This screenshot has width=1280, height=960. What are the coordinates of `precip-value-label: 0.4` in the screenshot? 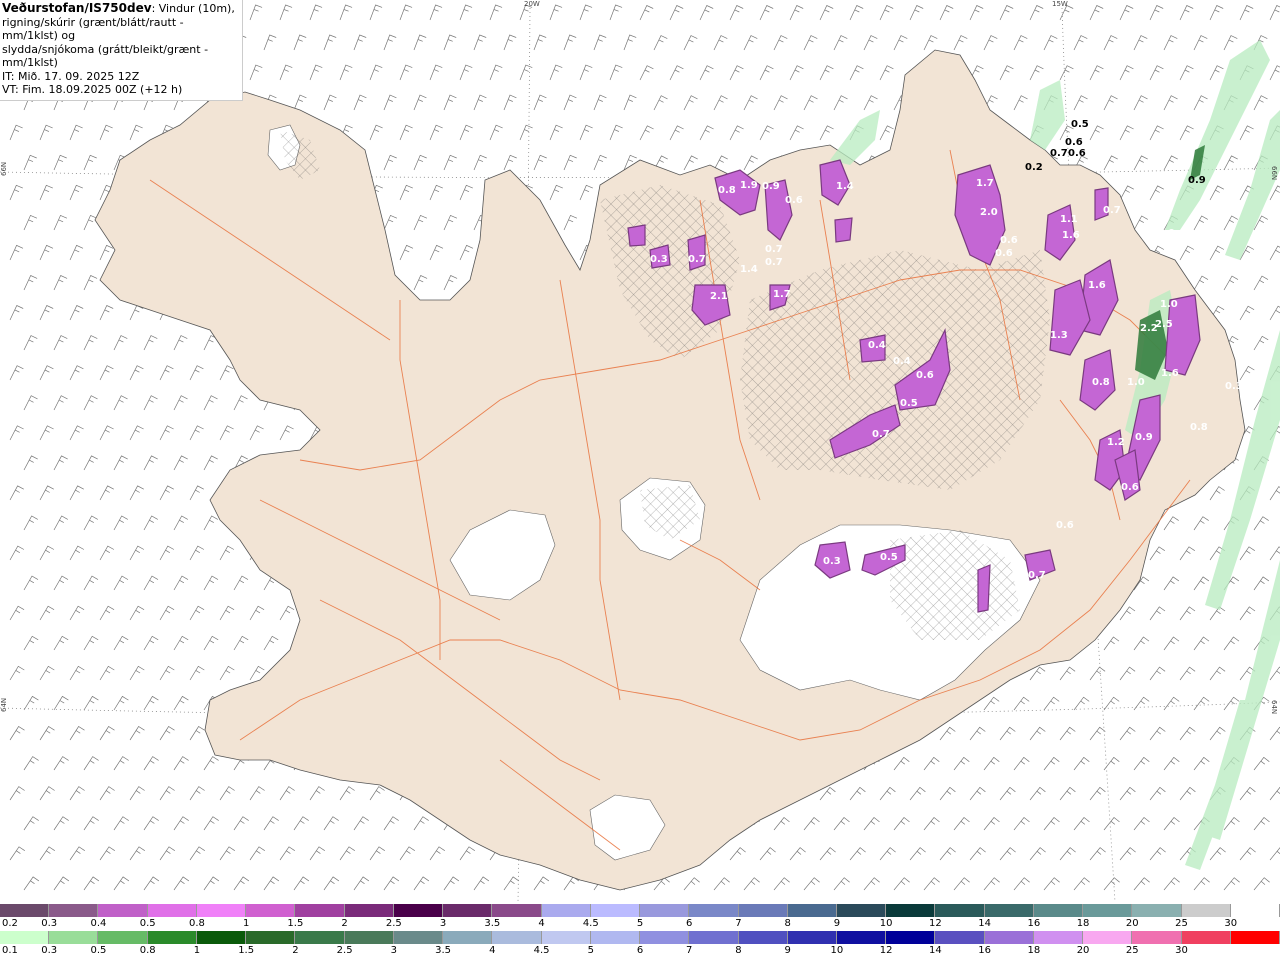 It's located at (902, 361).